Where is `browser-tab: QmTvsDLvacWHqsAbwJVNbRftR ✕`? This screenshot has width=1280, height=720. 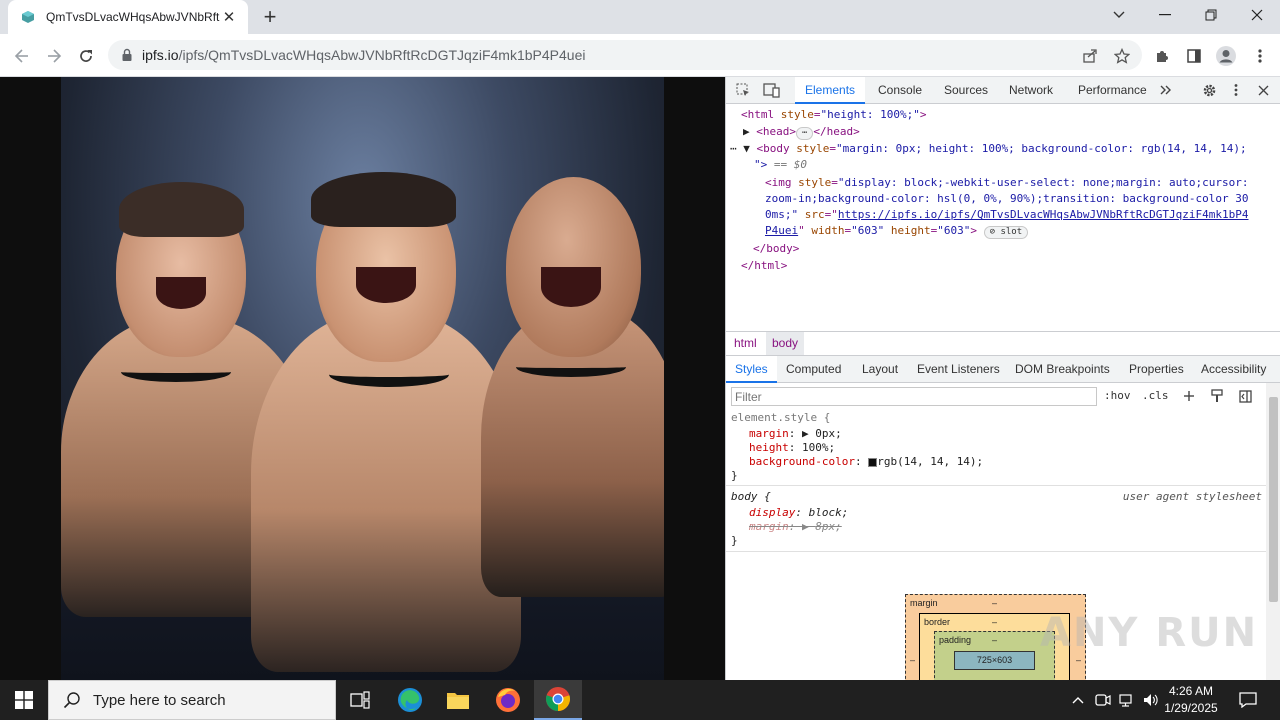
browser-tab: QmTvsDLvacWHqsAbwJVNbRftR ✕ is located at coordinates (128, 17).